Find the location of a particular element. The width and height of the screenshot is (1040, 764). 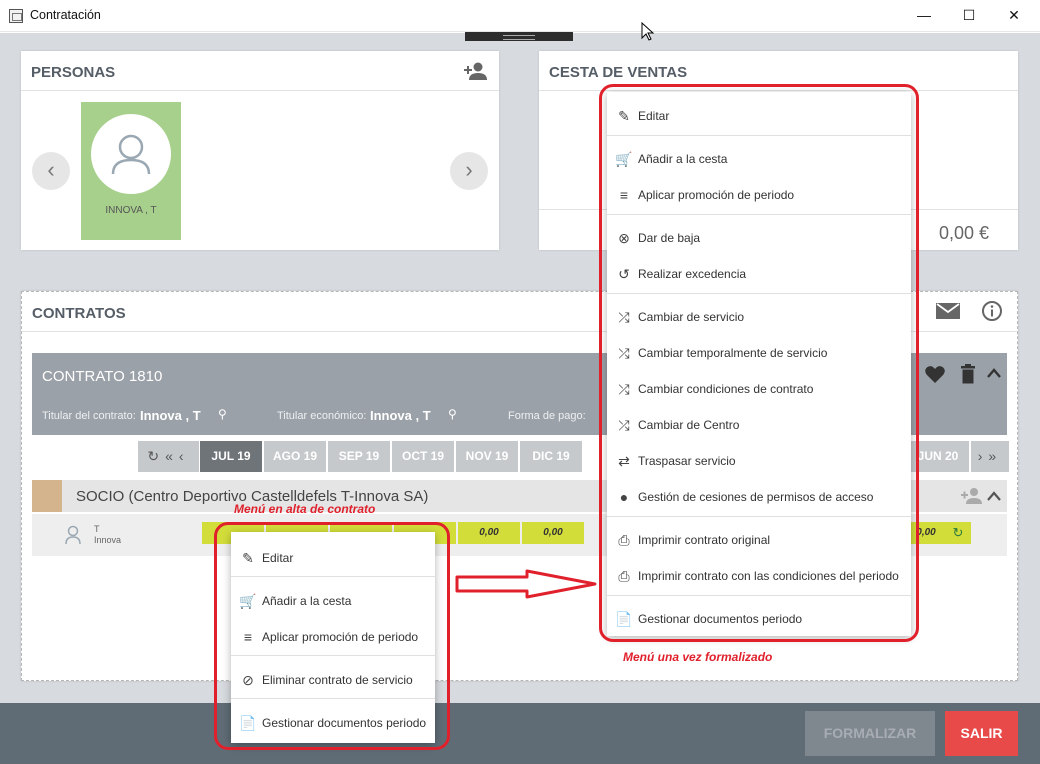

menu-item-eliminar-contrato: ⊘ Eliminar contrato de servicio is located at coordinates (333, 680).